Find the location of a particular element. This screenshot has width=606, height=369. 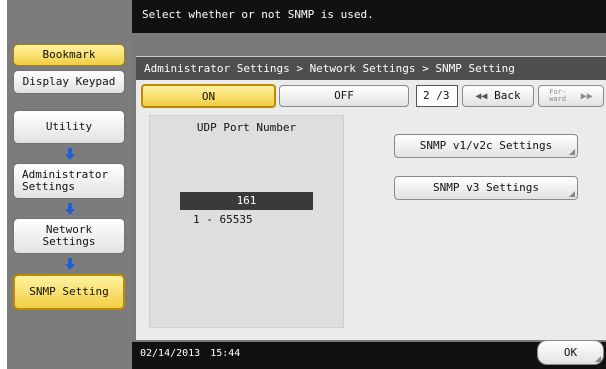

forward-button: For- ward ▶▶ is located at coordinates (571, 96).